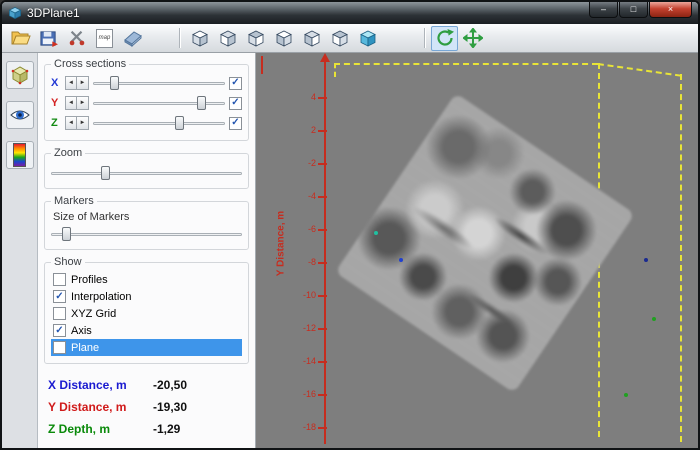 The image size is (700, 450). What do you see at coordinates (146, 279) in the screenshot?
I see `show-item-profiles: Profiles` at bounding box center [146, 279].